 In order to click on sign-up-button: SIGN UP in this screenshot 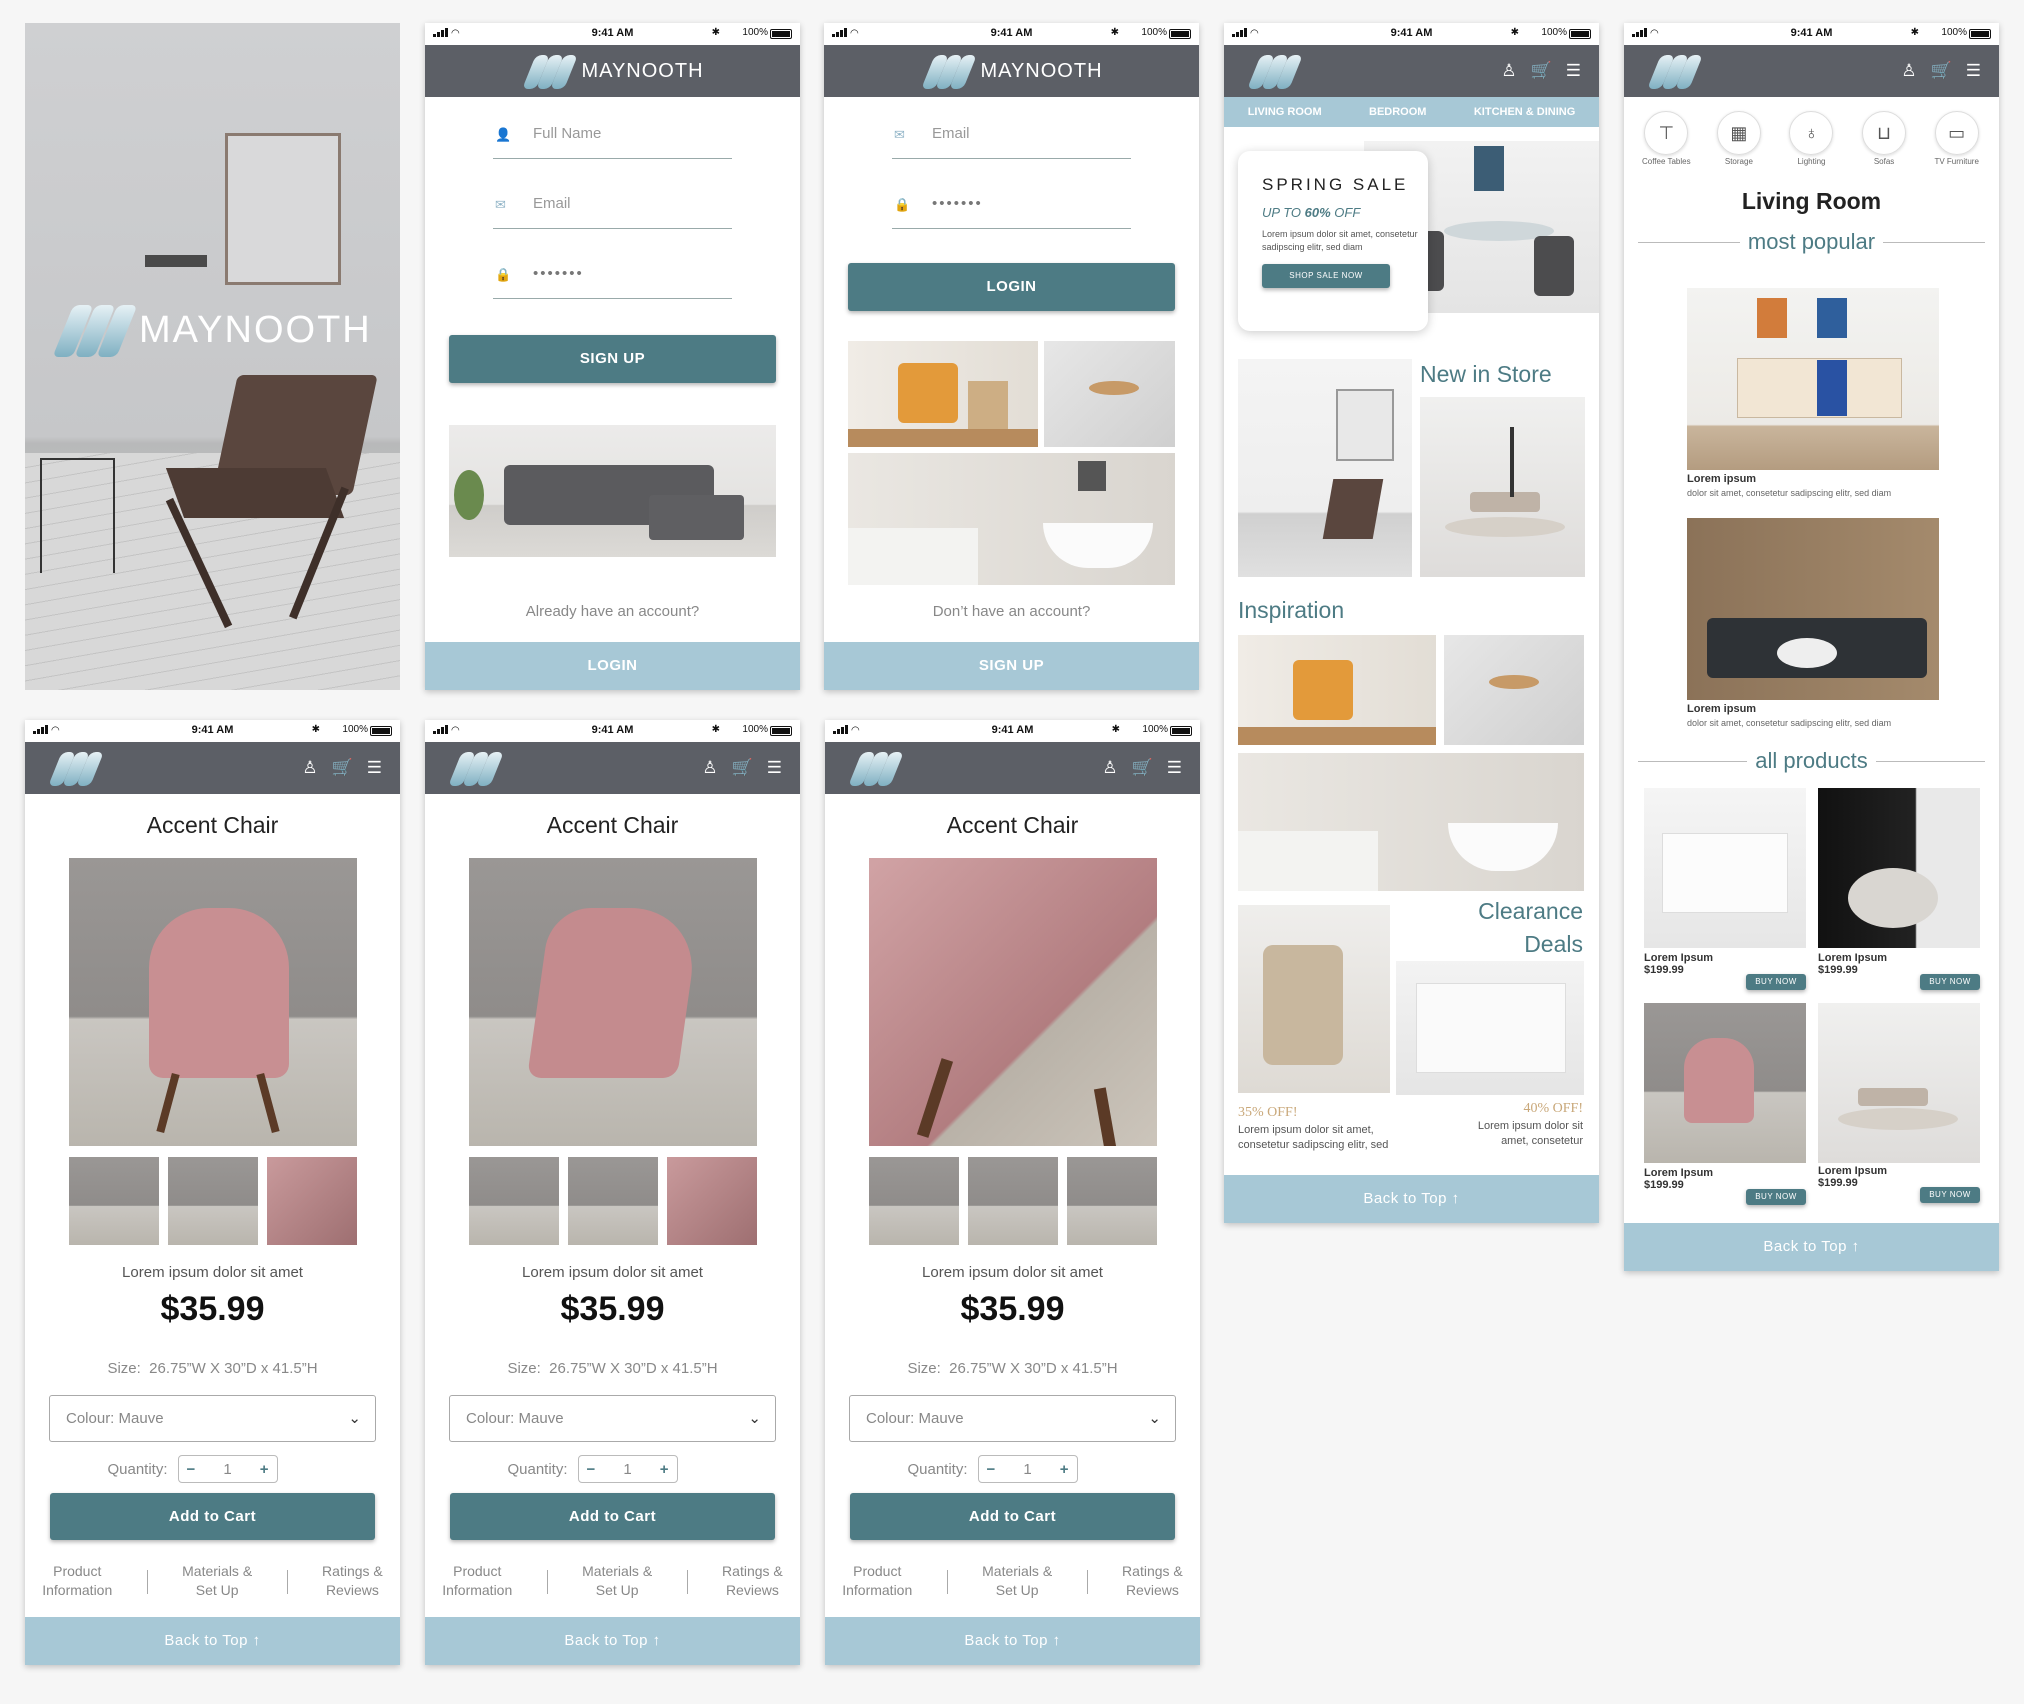, I will do `click(612, 359)`.